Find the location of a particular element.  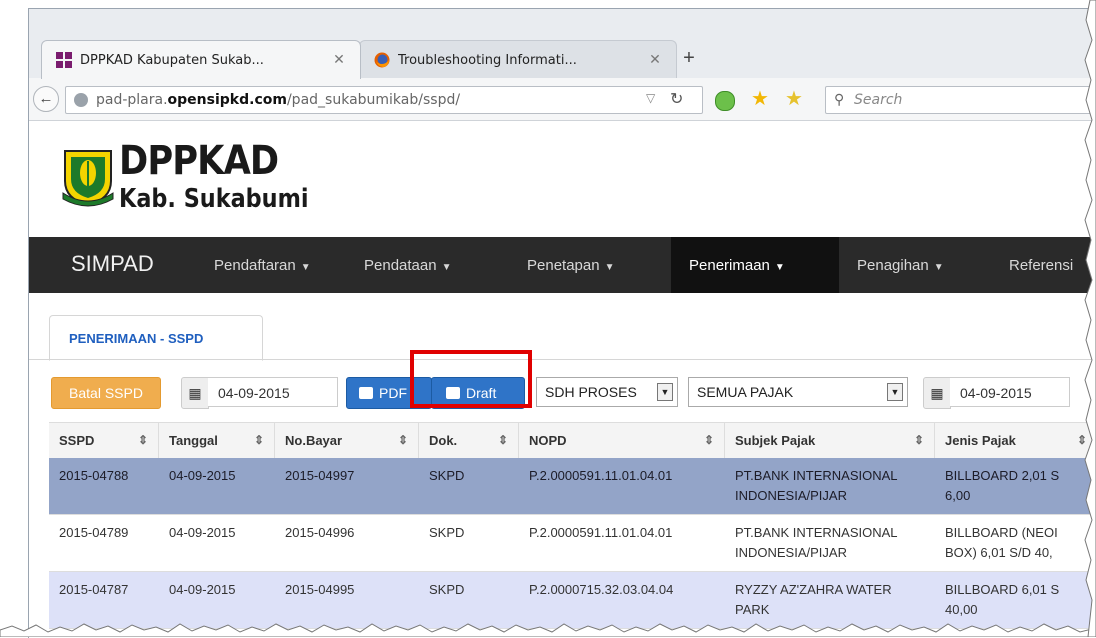

cell-sspd: 2015-04787 is located at coordinates (94, 589).